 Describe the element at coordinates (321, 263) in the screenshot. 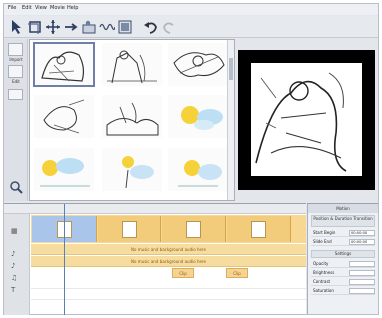

I see `opacity-label: Opacity` at that location.